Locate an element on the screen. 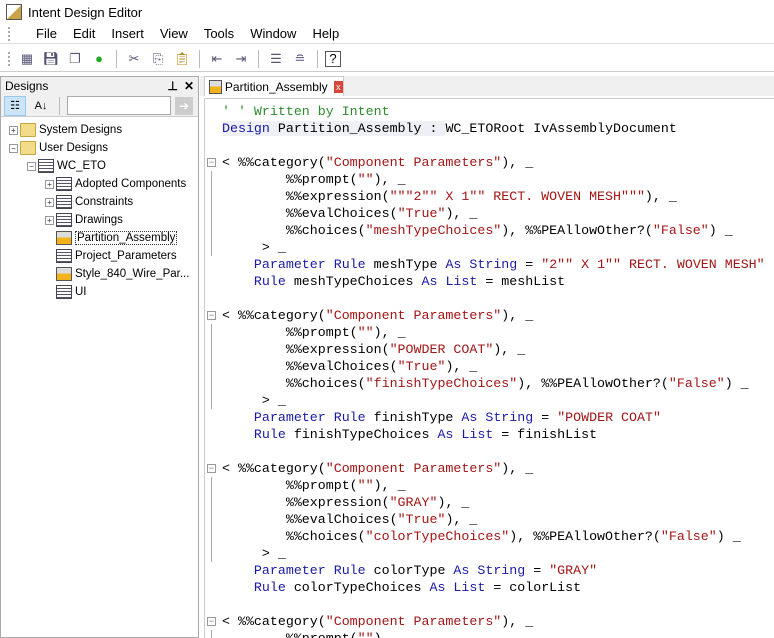  code-token: "" is located at coordinates (365, 332).